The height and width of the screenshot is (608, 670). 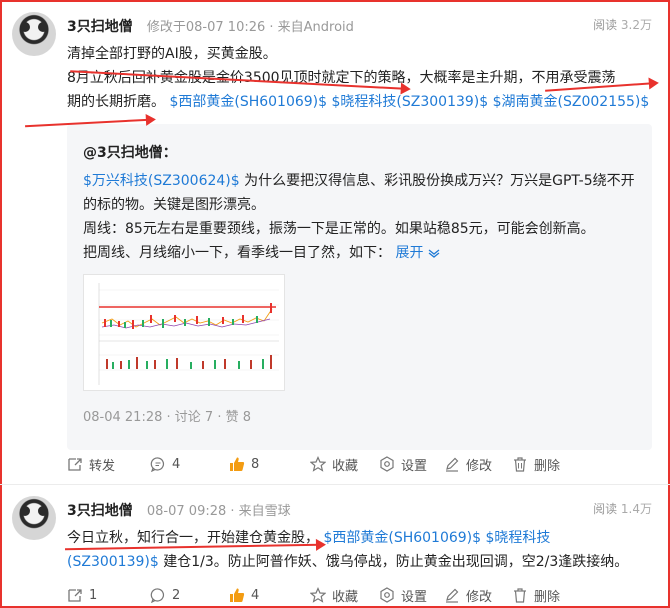 What do you see at coordinates (410, 102) in the screenshot?
I see `stock-link: $晓程科技(SZ300139)$` at bounding box center [410, 102].